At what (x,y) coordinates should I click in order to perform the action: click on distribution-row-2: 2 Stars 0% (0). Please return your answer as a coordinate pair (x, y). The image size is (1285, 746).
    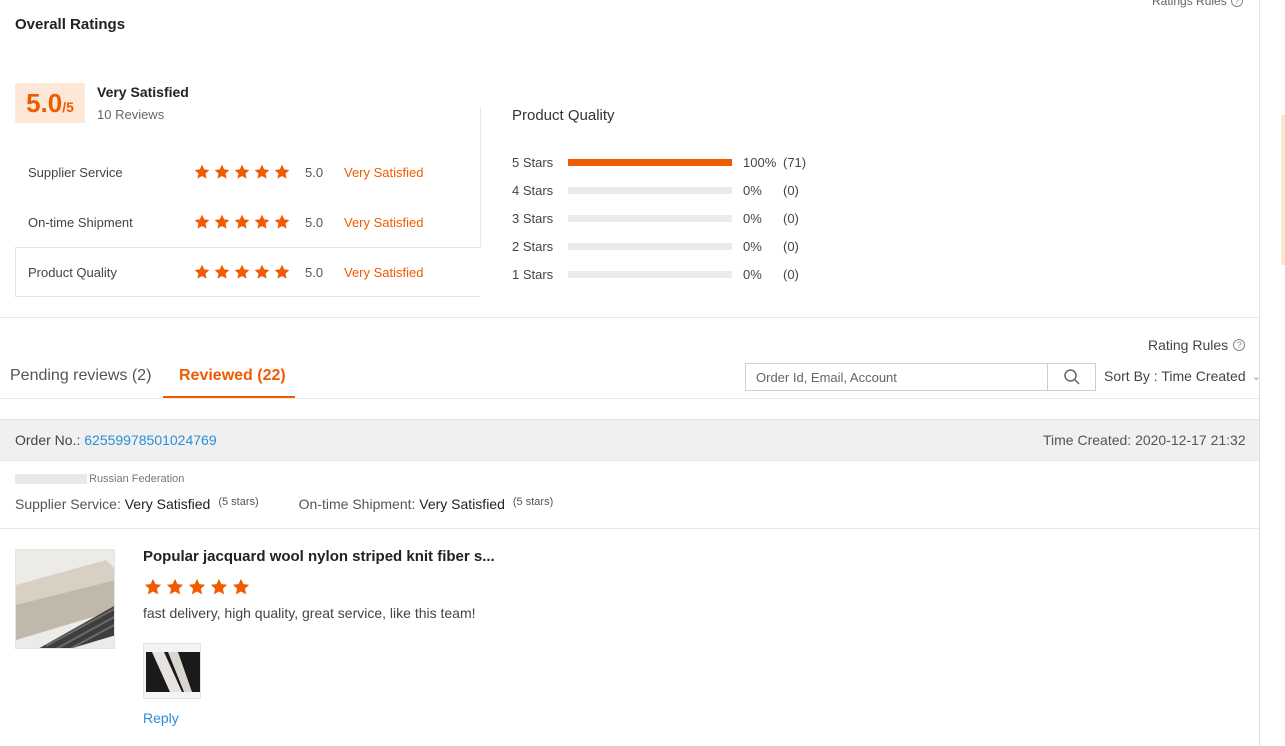
    Looking at the image, I should click on (655, 246).